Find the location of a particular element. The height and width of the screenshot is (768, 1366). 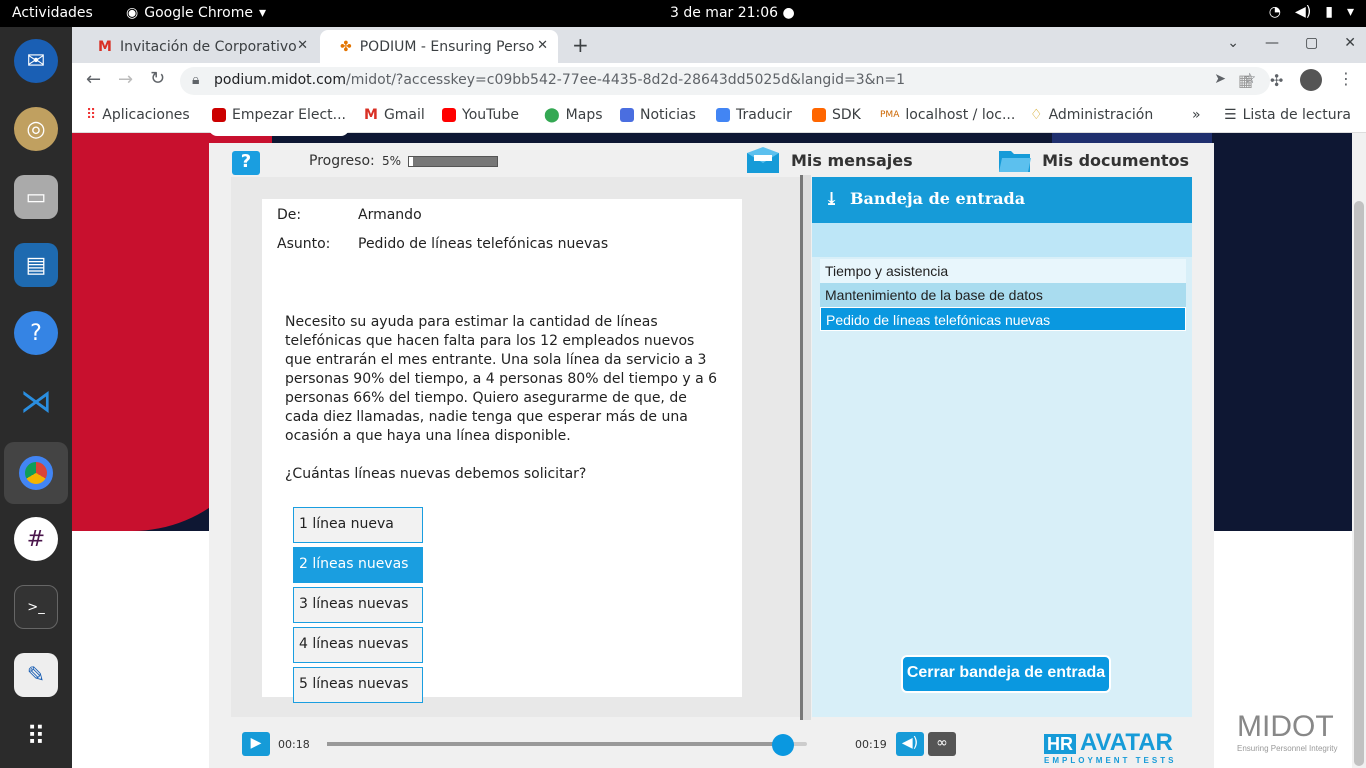

activities-button: Actividades is located at coordinates (52, 13).